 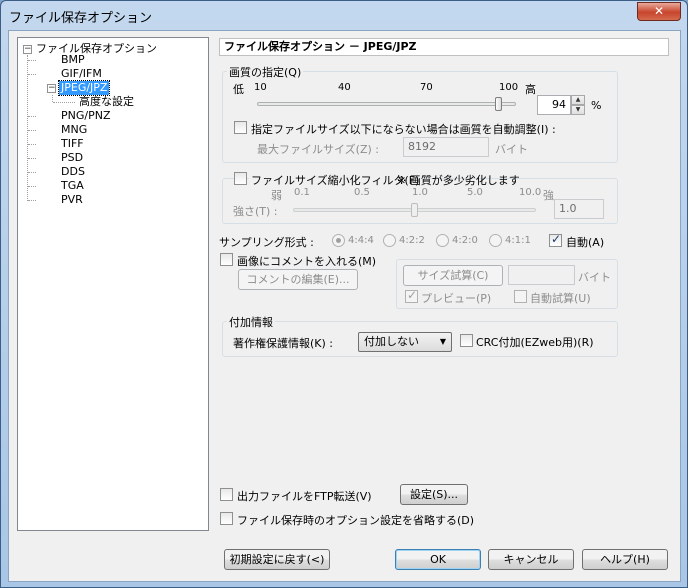 I want to click on quality-tick-70: 70, so click(x=426, y=87).